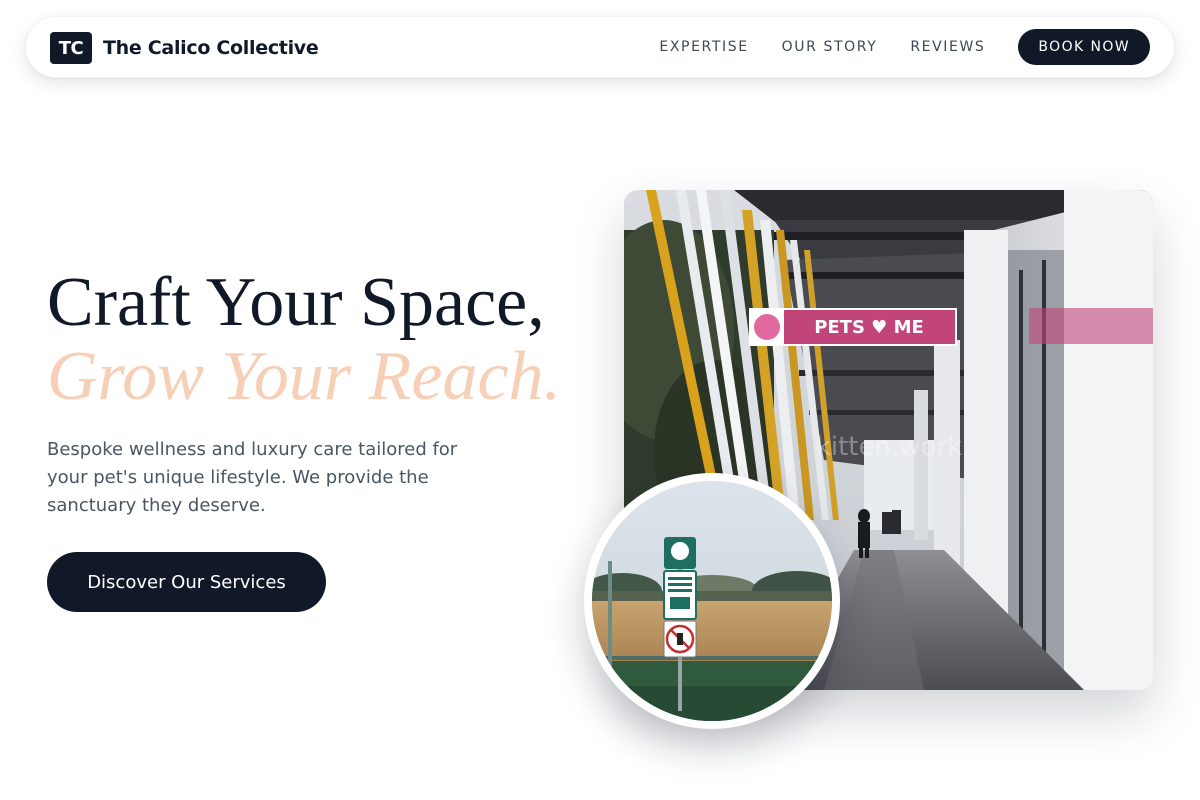  I want to click on circle-photo-frame, so click(712, 601).